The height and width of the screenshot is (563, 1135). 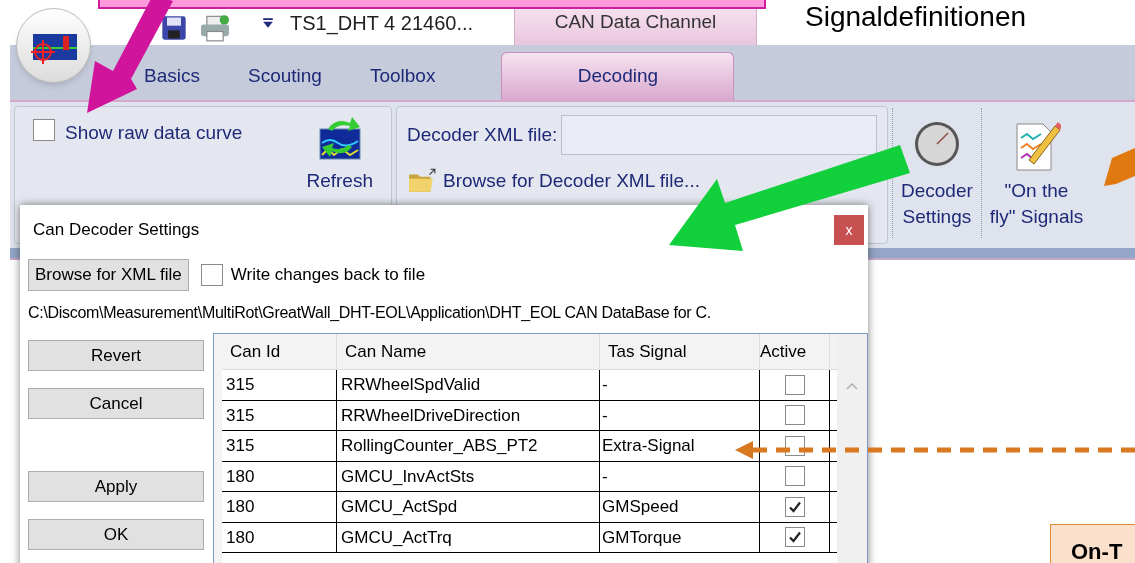 What do you see at coordinates (618, 76) in the screenshot?
I see `ribbon-tab: Decoding` at bounding box center [618, 76].